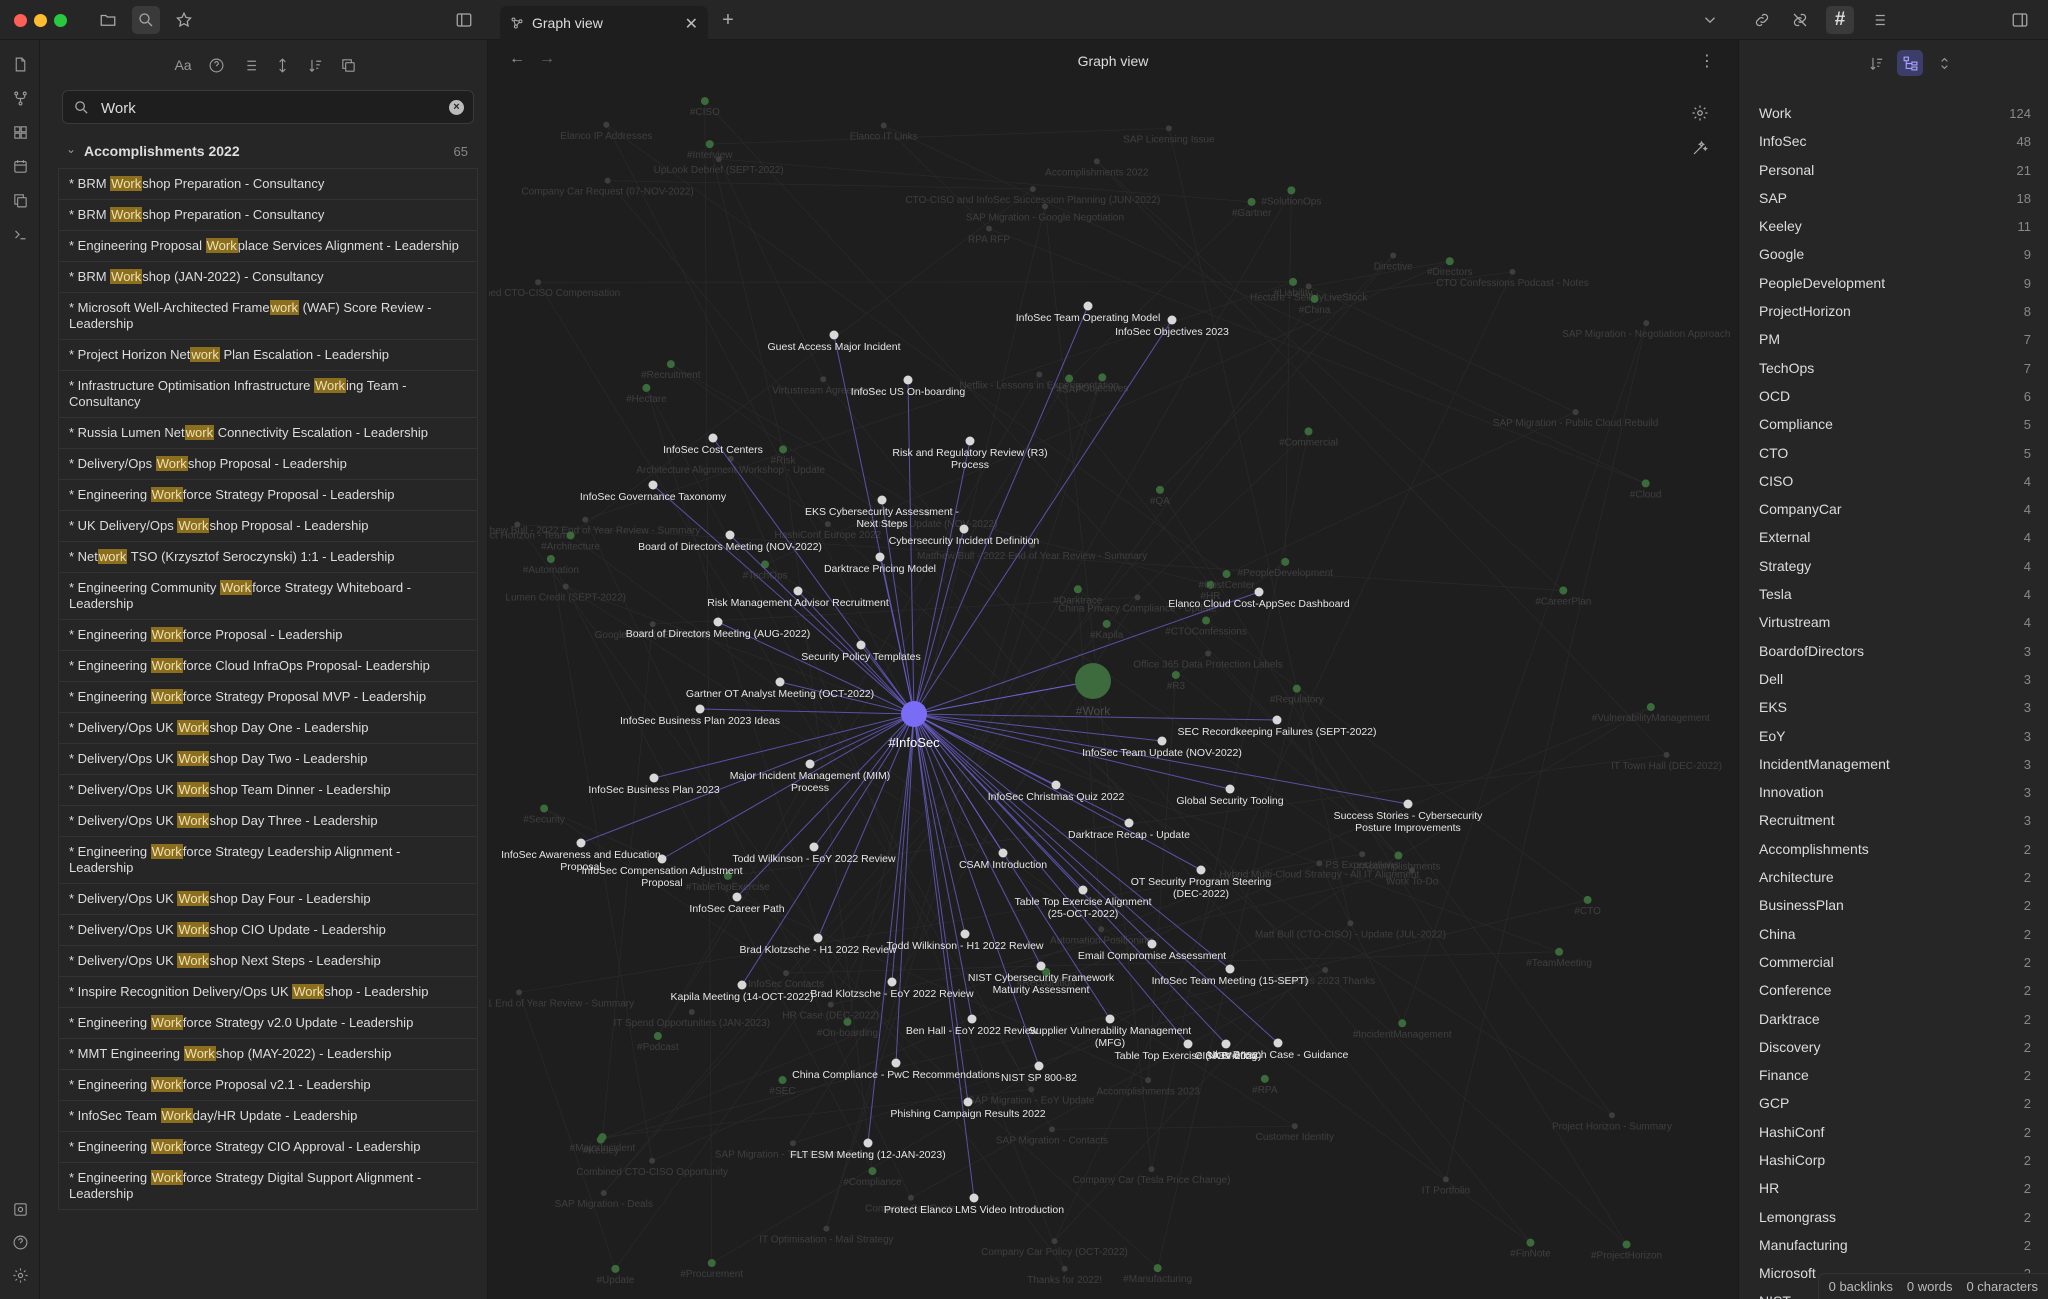  What do you see at coordinates (1878, 20) in the screenshot?
I see `outline-button` at bounding box center [1878, 20].